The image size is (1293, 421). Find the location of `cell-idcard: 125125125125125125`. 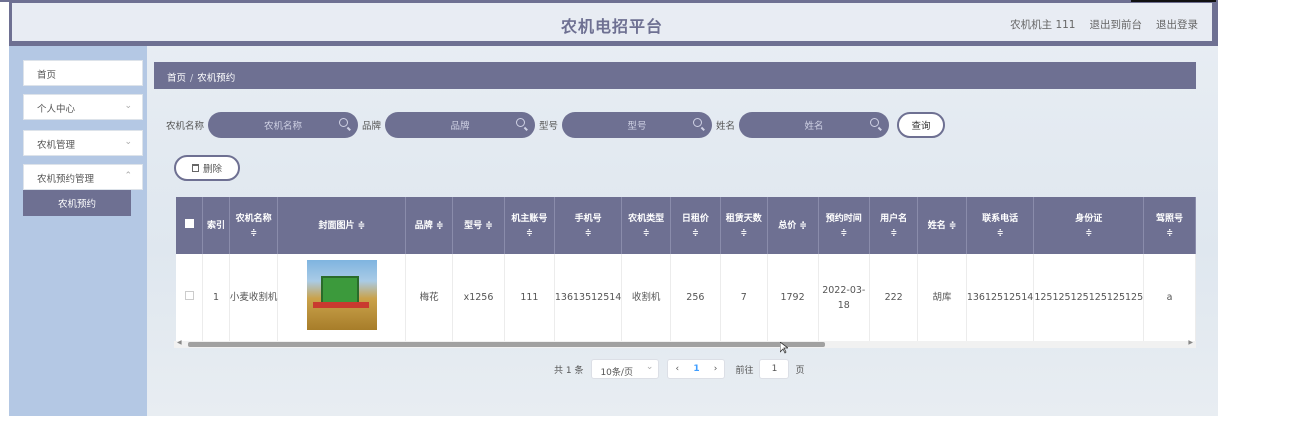

cell-idcard: 125125125125125125 is located at coordinates (1089, 298).